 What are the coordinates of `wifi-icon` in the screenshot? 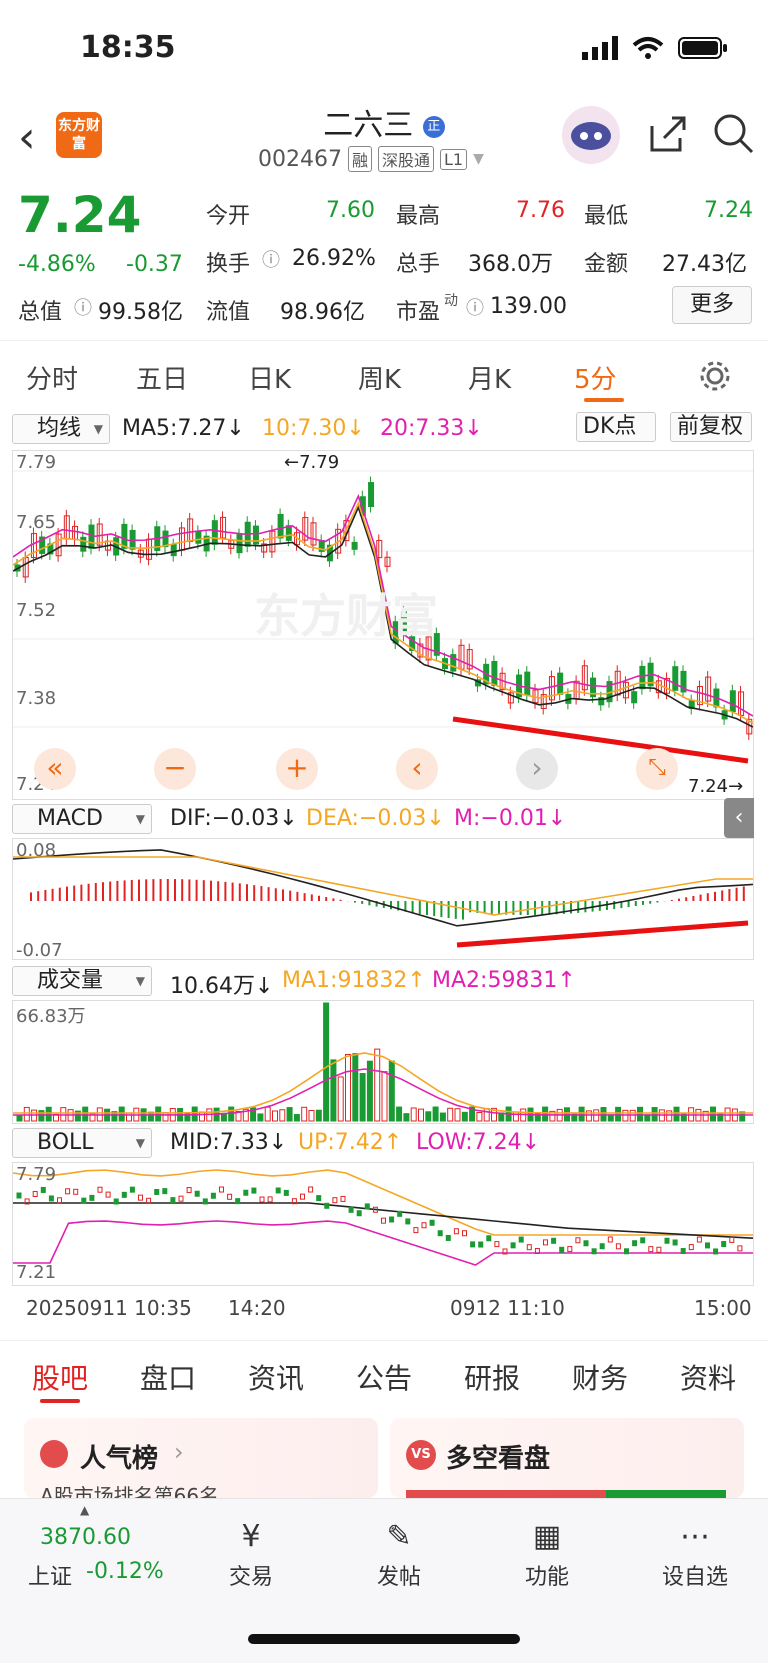 It's located at (648, 48).